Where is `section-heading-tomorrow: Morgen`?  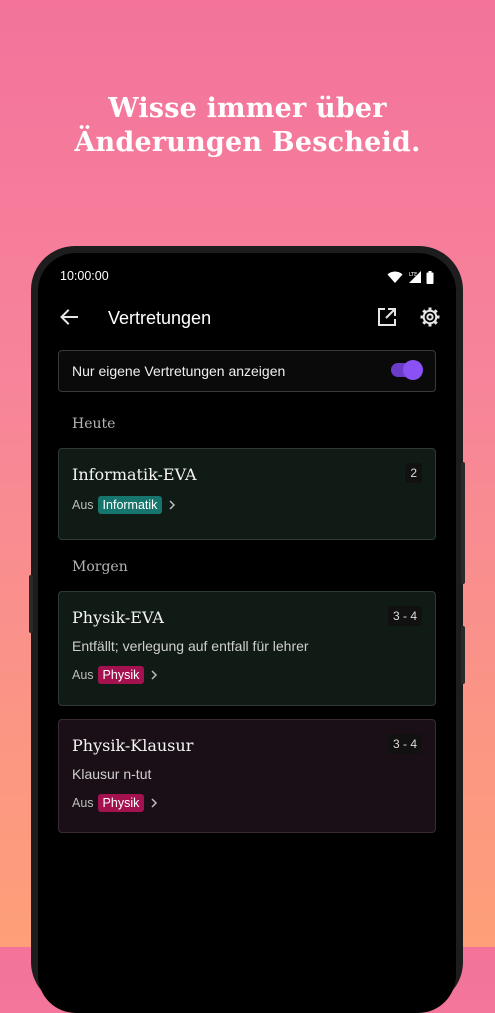
section-heading-tomorrow: Morgen is located at coordinates (100, 567).